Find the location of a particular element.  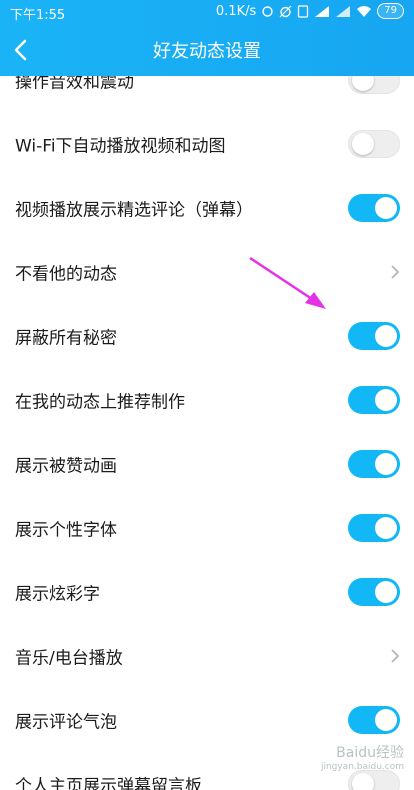

settings-row-label: 展示炫彩字 is located at coordinates (57, 594).